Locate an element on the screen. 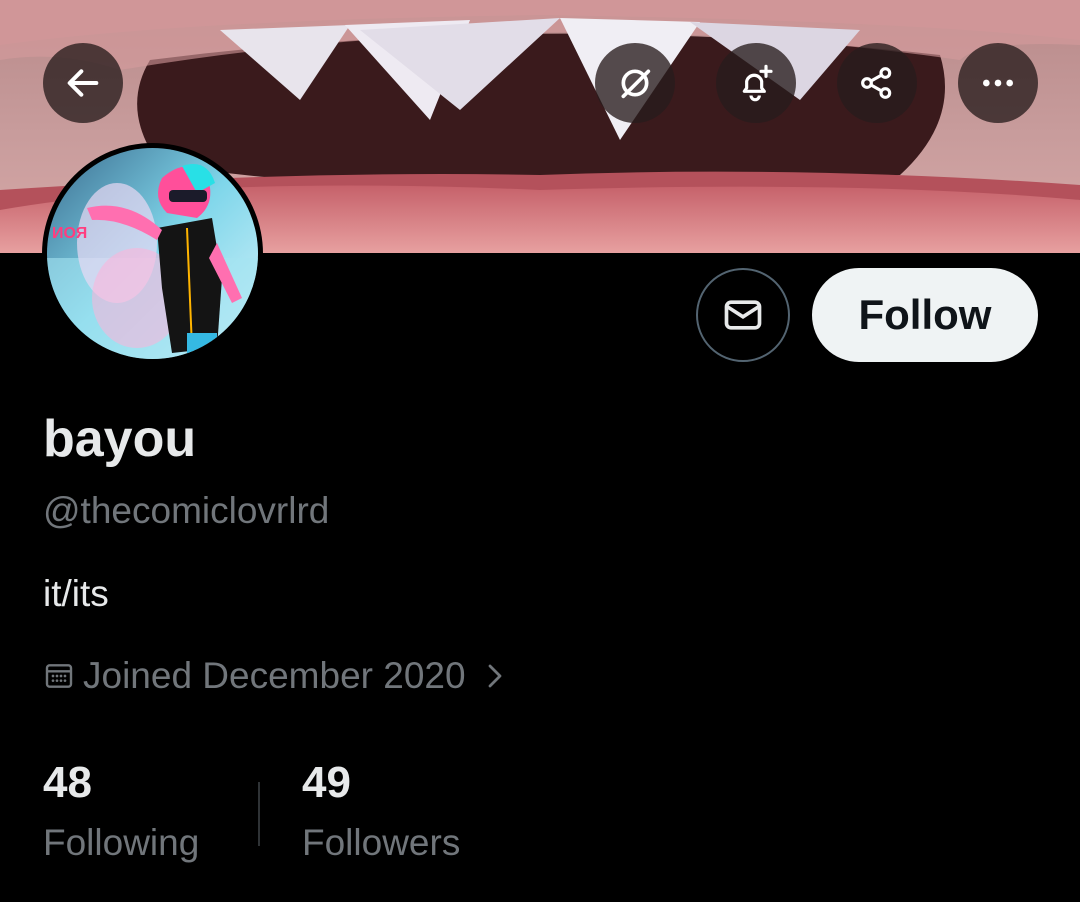 This screenshot has width=1080, height=902. bell-plus-icon is located at coordinates (757, 83).